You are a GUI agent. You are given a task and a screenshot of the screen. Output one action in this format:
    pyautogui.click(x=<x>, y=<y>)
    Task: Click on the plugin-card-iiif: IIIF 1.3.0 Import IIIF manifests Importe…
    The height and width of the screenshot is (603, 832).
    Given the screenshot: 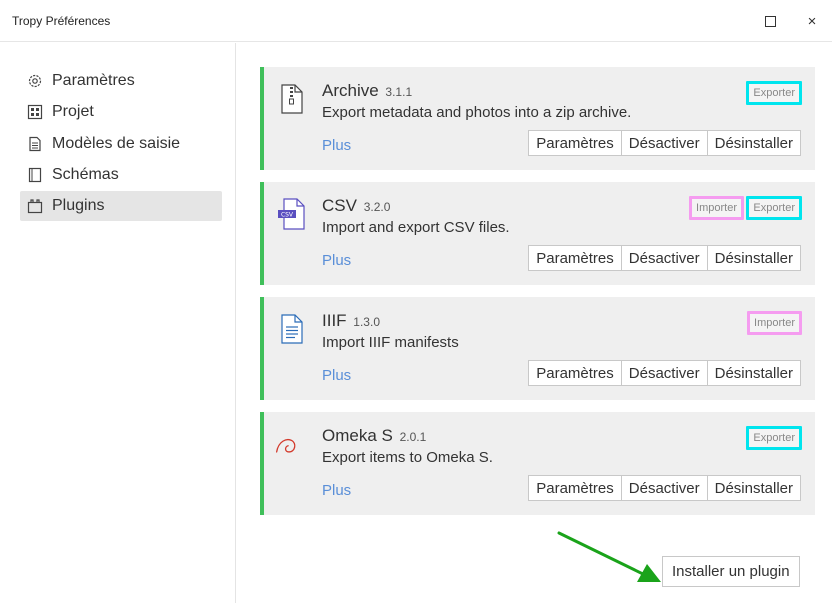 What is the action you would take?
    pyautogui.click(x=537, y=348)
    